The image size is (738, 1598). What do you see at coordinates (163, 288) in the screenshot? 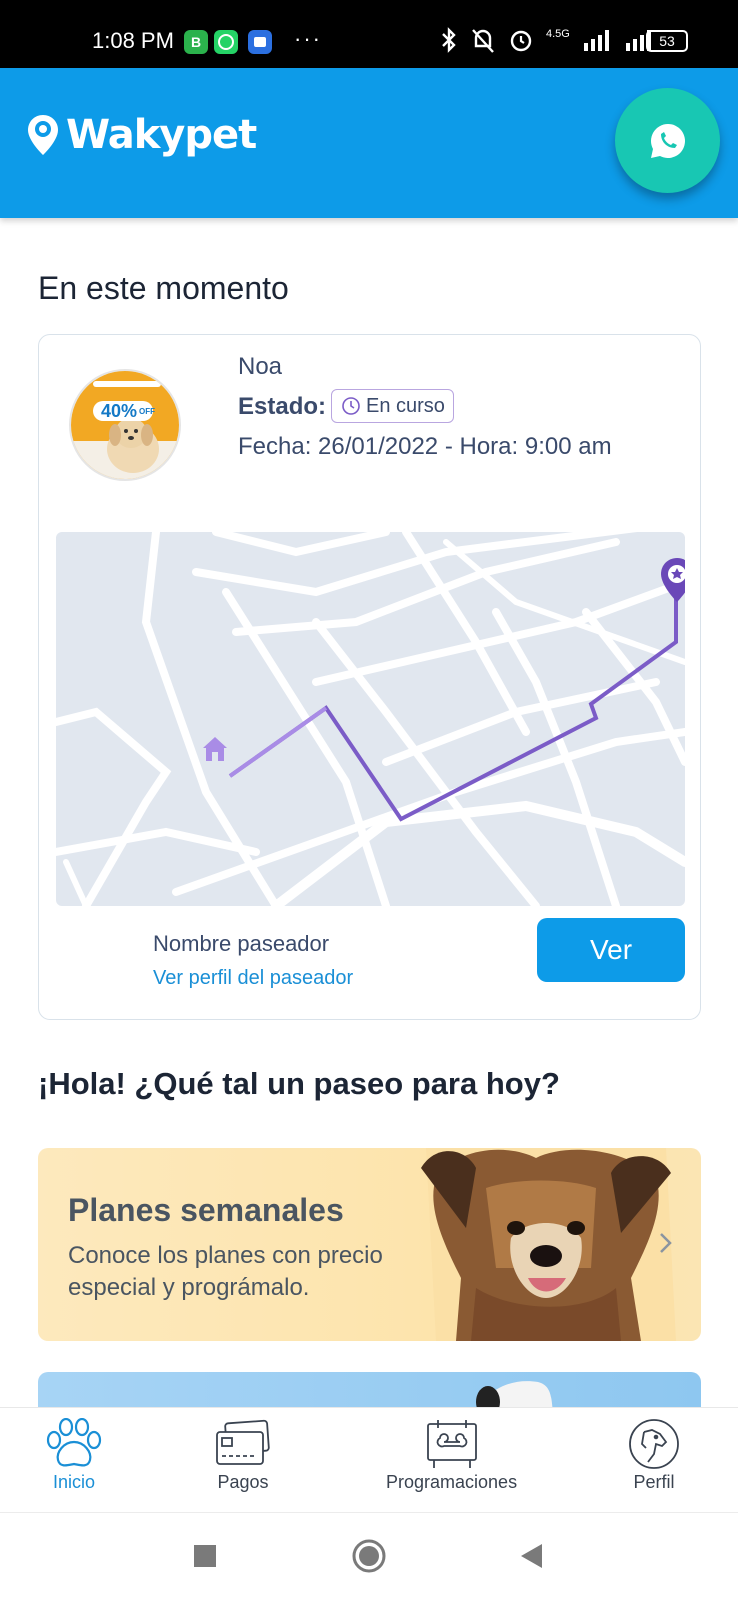
I see `section-title-current: En este momento` at bounding box center [163, 288].